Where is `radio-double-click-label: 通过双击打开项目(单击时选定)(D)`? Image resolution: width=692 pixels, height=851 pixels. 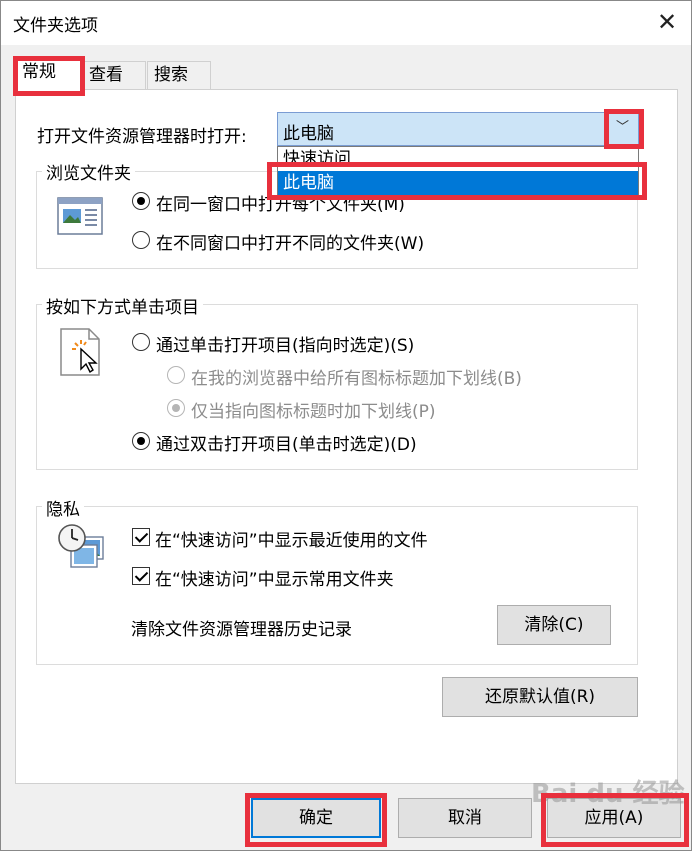
radio-double-click-label: 通过双击打开项目(单击时选定)(D) is located at coordinates (286, 445).